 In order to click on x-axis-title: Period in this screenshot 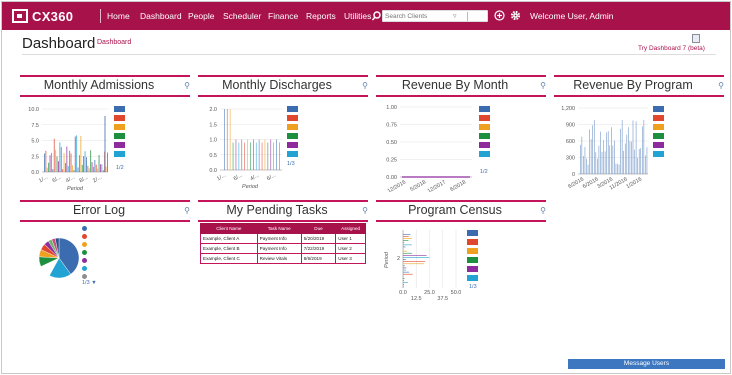, I will do `click(250, 187)`.